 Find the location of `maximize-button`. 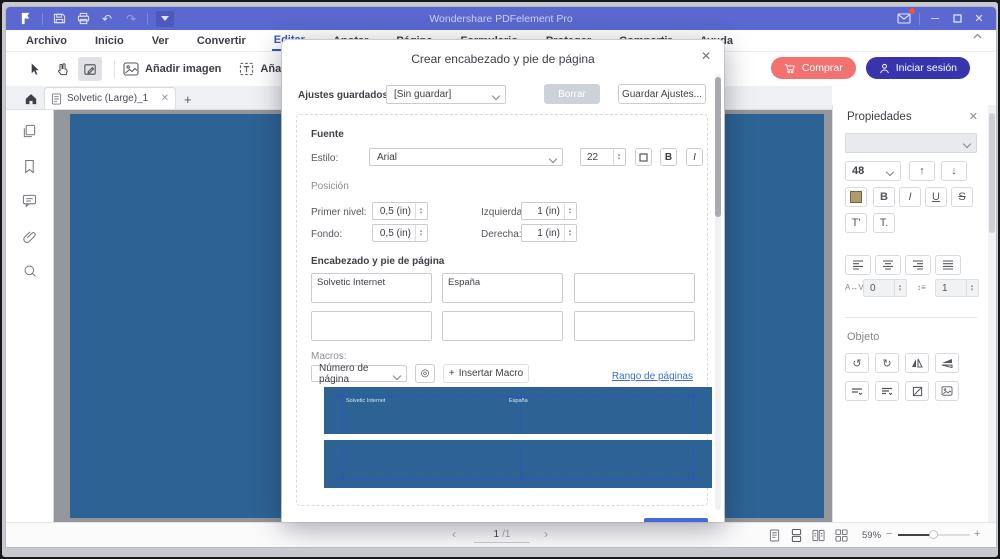

maximize-button is located at coordinates (957, 19).